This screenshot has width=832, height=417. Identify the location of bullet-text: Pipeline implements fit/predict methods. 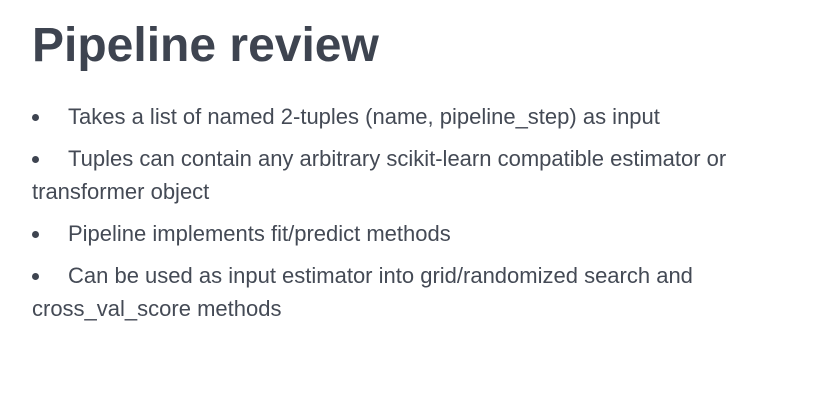
(259, 233).